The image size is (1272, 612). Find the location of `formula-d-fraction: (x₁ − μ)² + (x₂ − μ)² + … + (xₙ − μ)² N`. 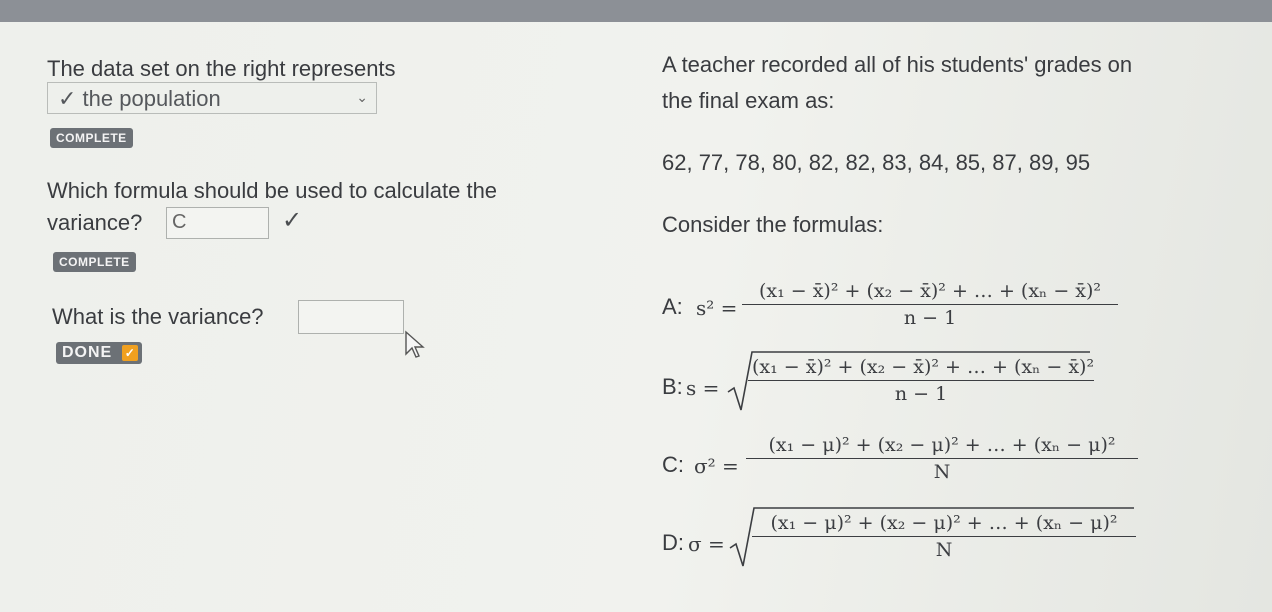

formula-d-fraction: (x₁ − μ)² + (x₂ − μ)² + … + (xₙ − μ)² N is located at coordinates (944, 536).